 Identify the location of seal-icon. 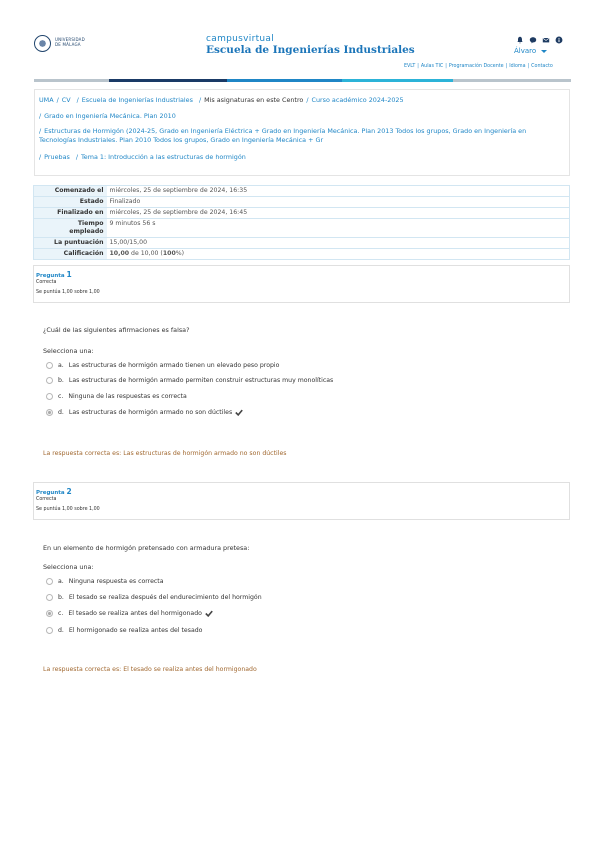
(42, 43).